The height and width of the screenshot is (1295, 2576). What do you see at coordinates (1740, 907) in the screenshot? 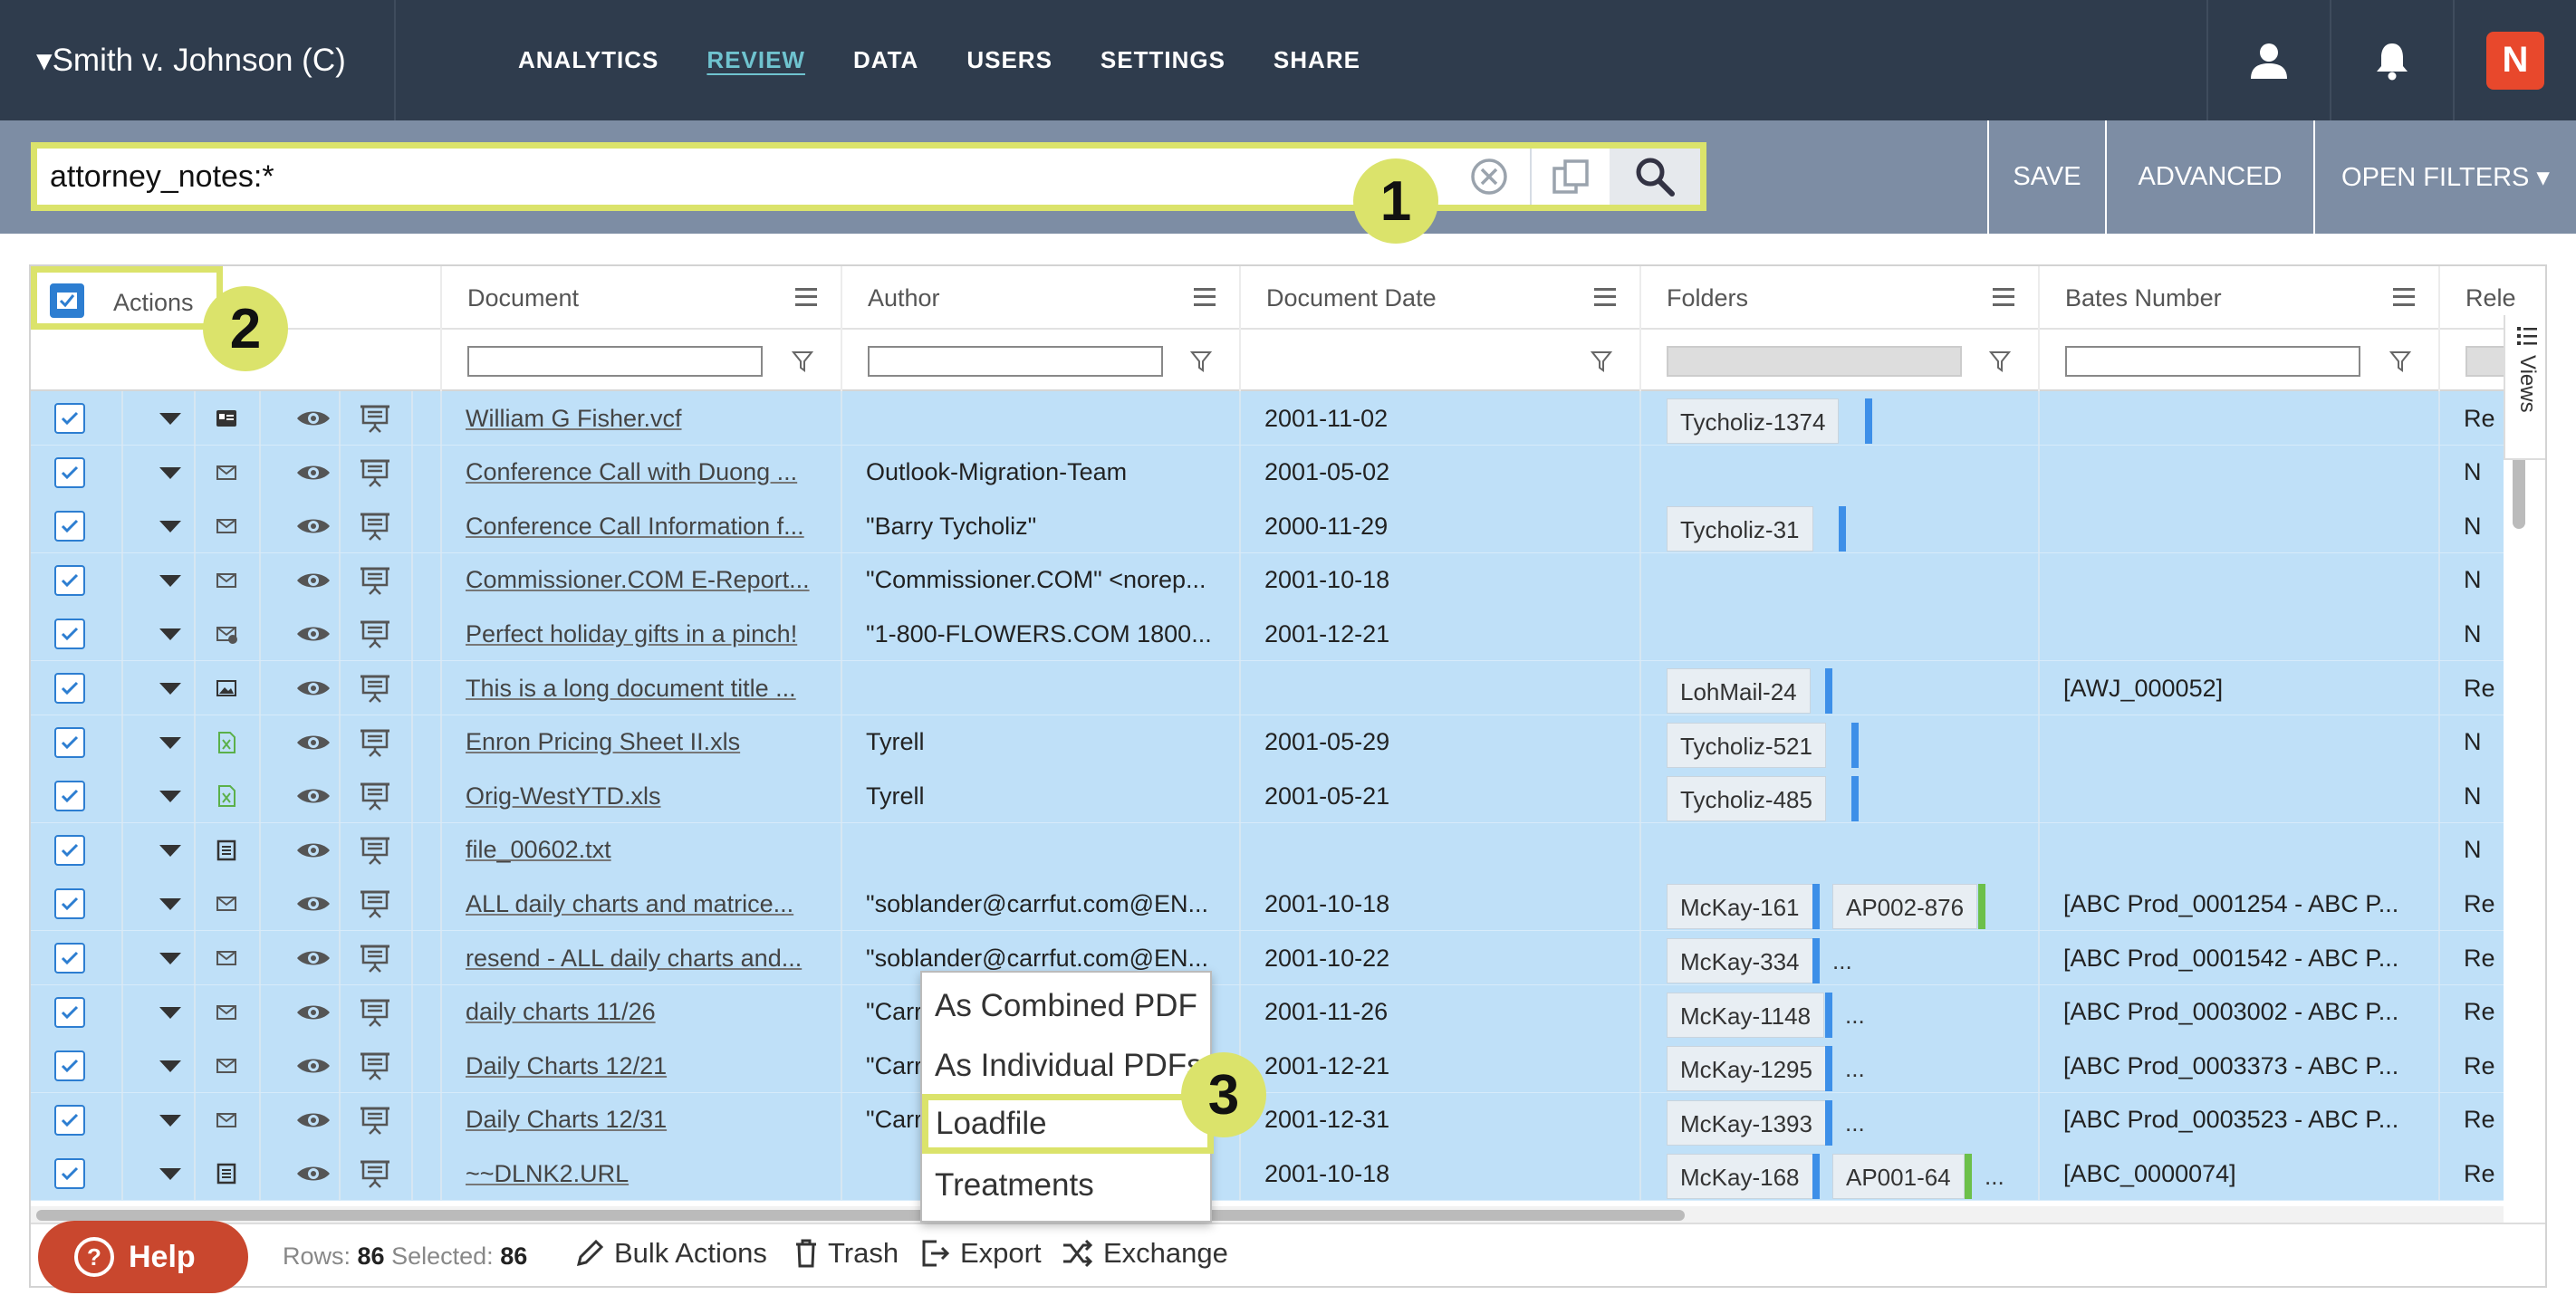
I see `folder-tag: McKay-161` at bounding box center [1740, 907].